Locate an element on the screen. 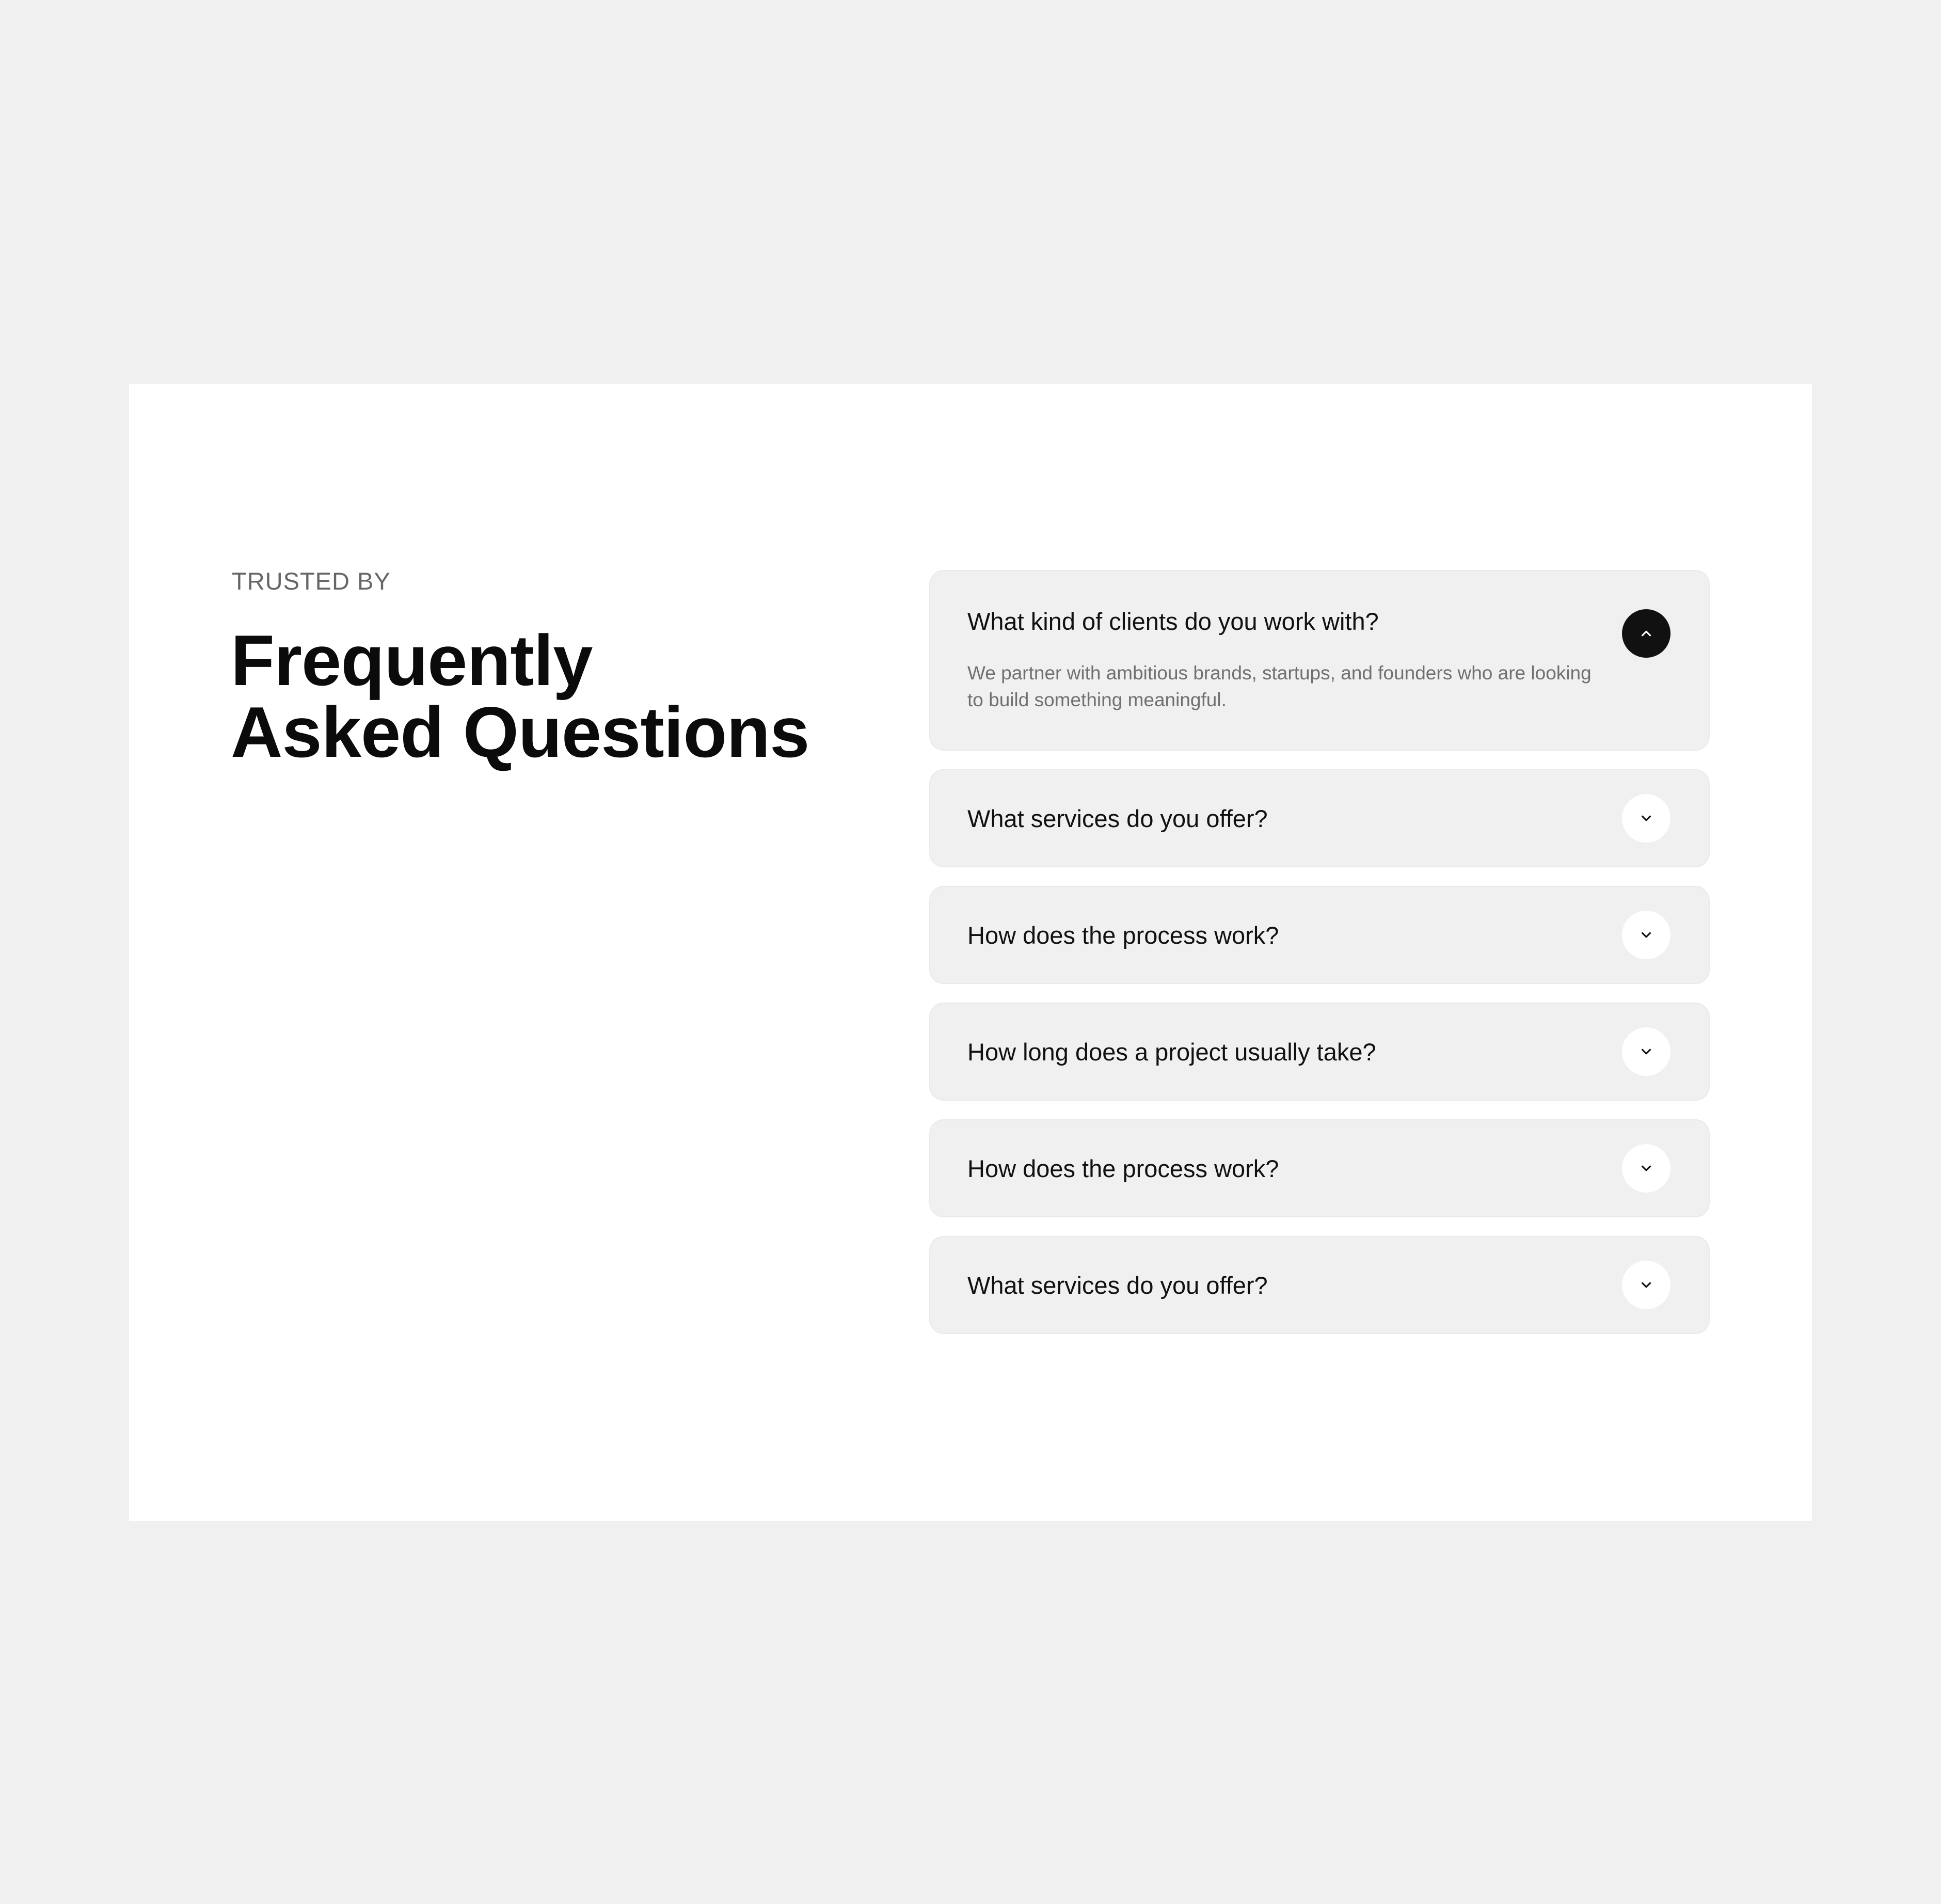 This screenshot has width=1941, height=1904. faq-item: How long does a project usually take? is located at coordinates (1319, 1052).